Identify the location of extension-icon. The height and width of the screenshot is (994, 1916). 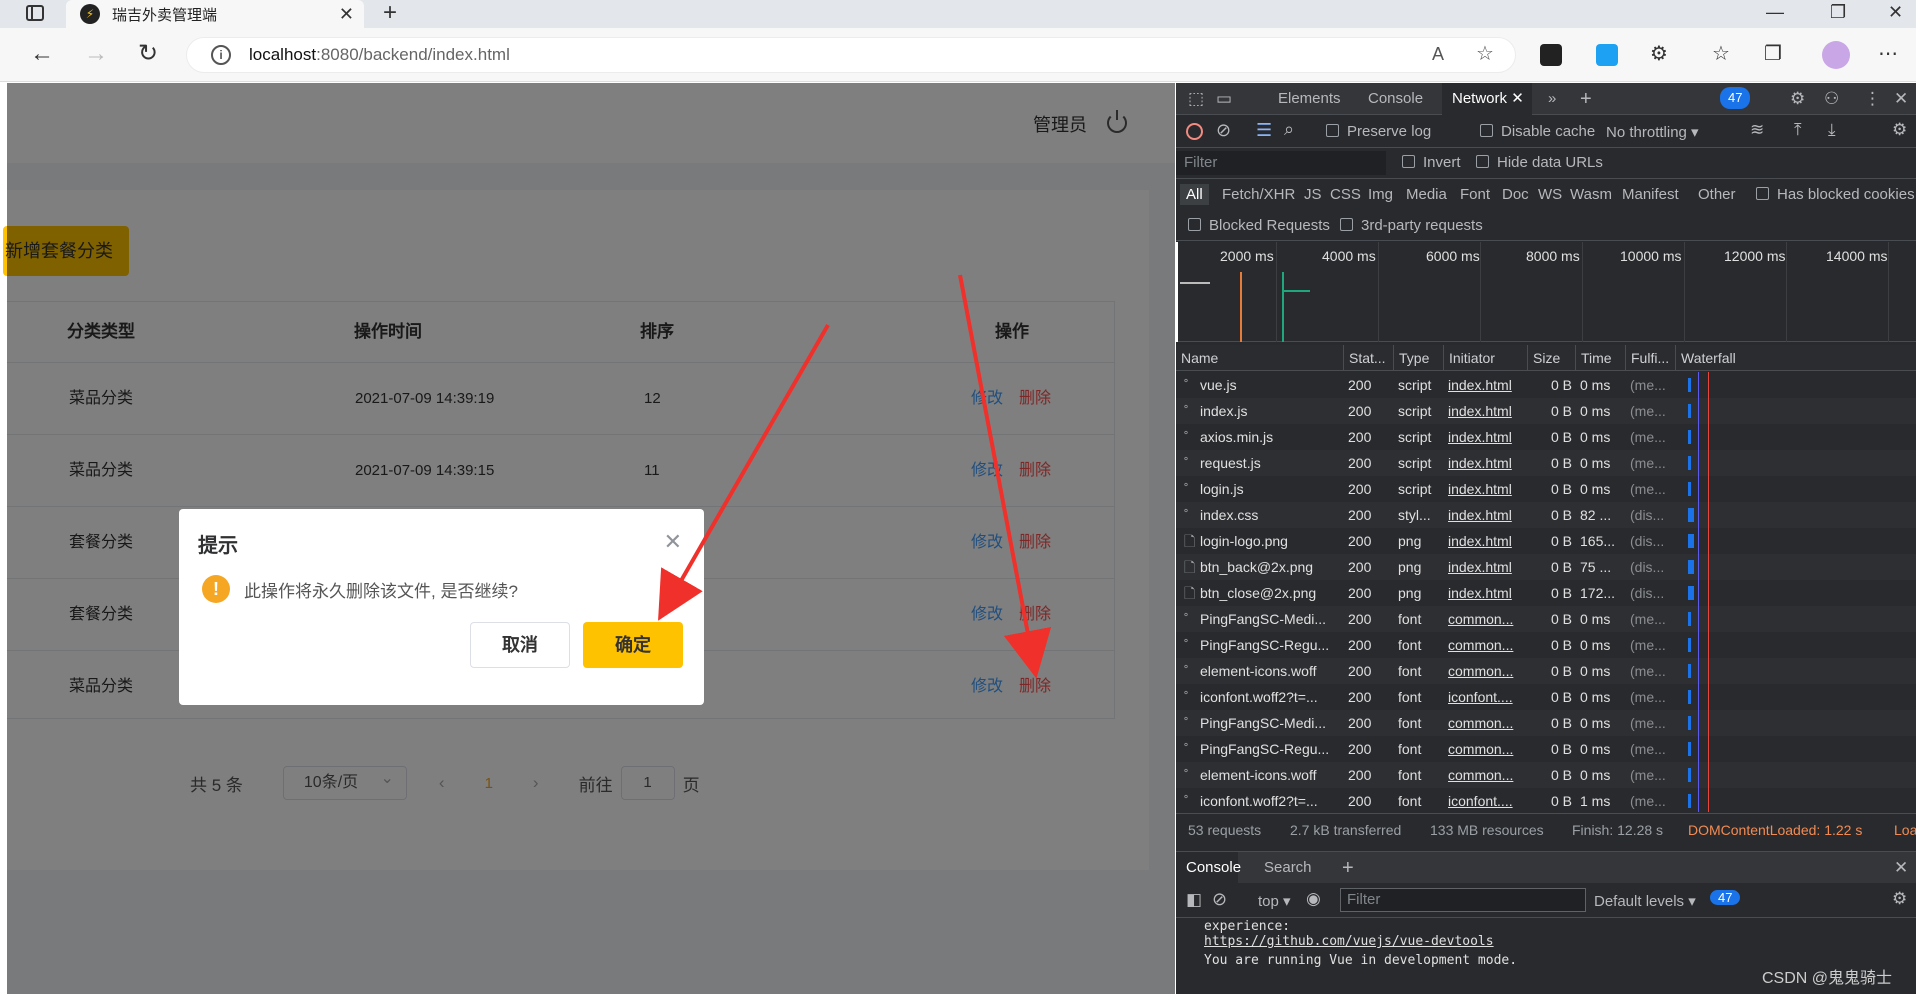
(1551, 55).